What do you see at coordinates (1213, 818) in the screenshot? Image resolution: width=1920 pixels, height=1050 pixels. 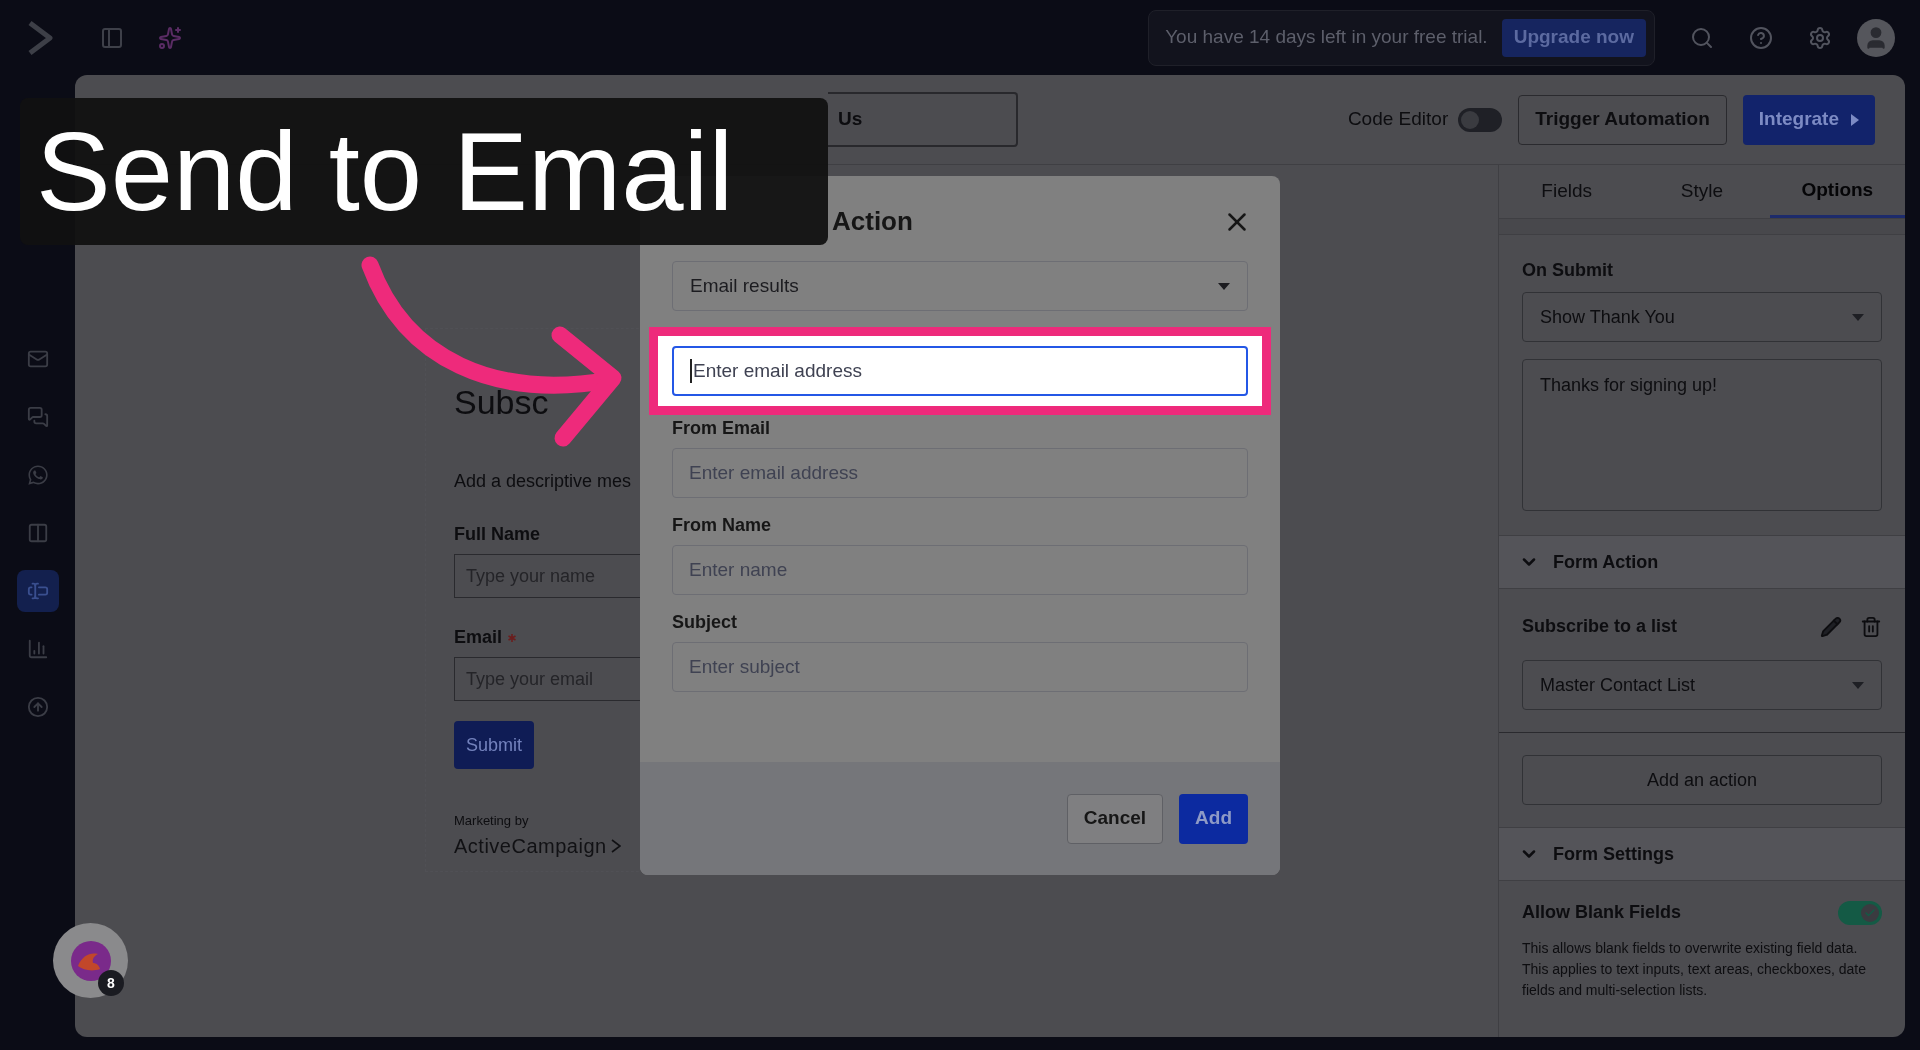 I see `add-button: Add` at bounding box center [1213, 818].